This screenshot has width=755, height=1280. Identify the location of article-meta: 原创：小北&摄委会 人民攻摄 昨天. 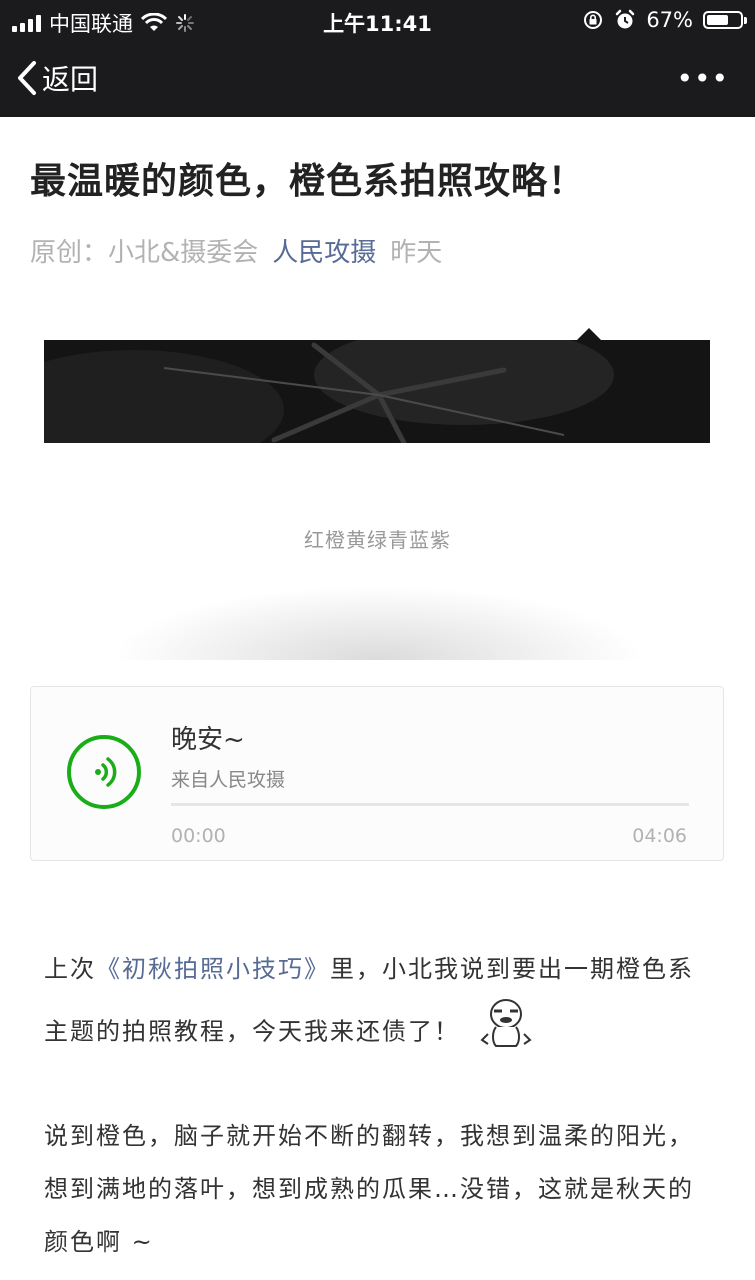
(236, 250).